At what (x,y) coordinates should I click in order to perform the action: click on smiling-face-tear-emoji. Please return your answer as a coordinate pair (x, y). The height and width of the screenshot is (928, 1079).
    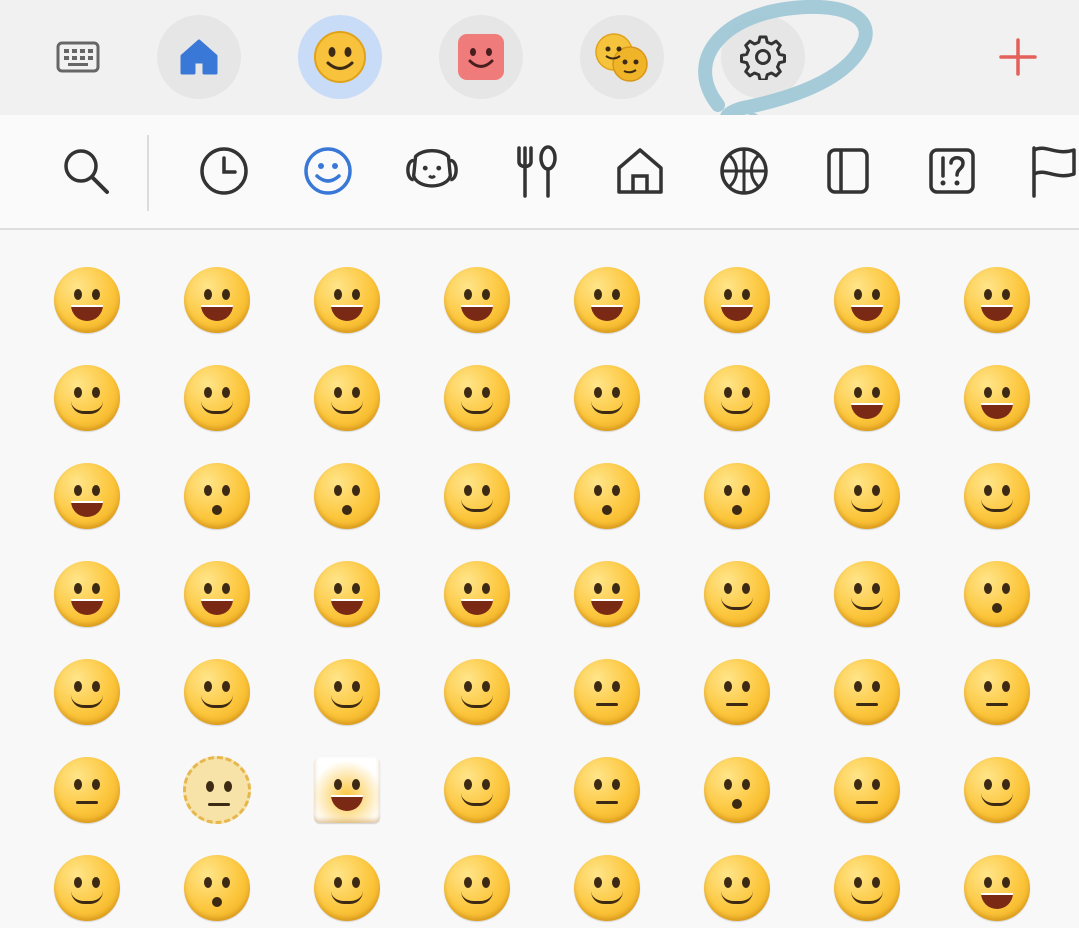
    Looking at the image, I should click on (867, 496).